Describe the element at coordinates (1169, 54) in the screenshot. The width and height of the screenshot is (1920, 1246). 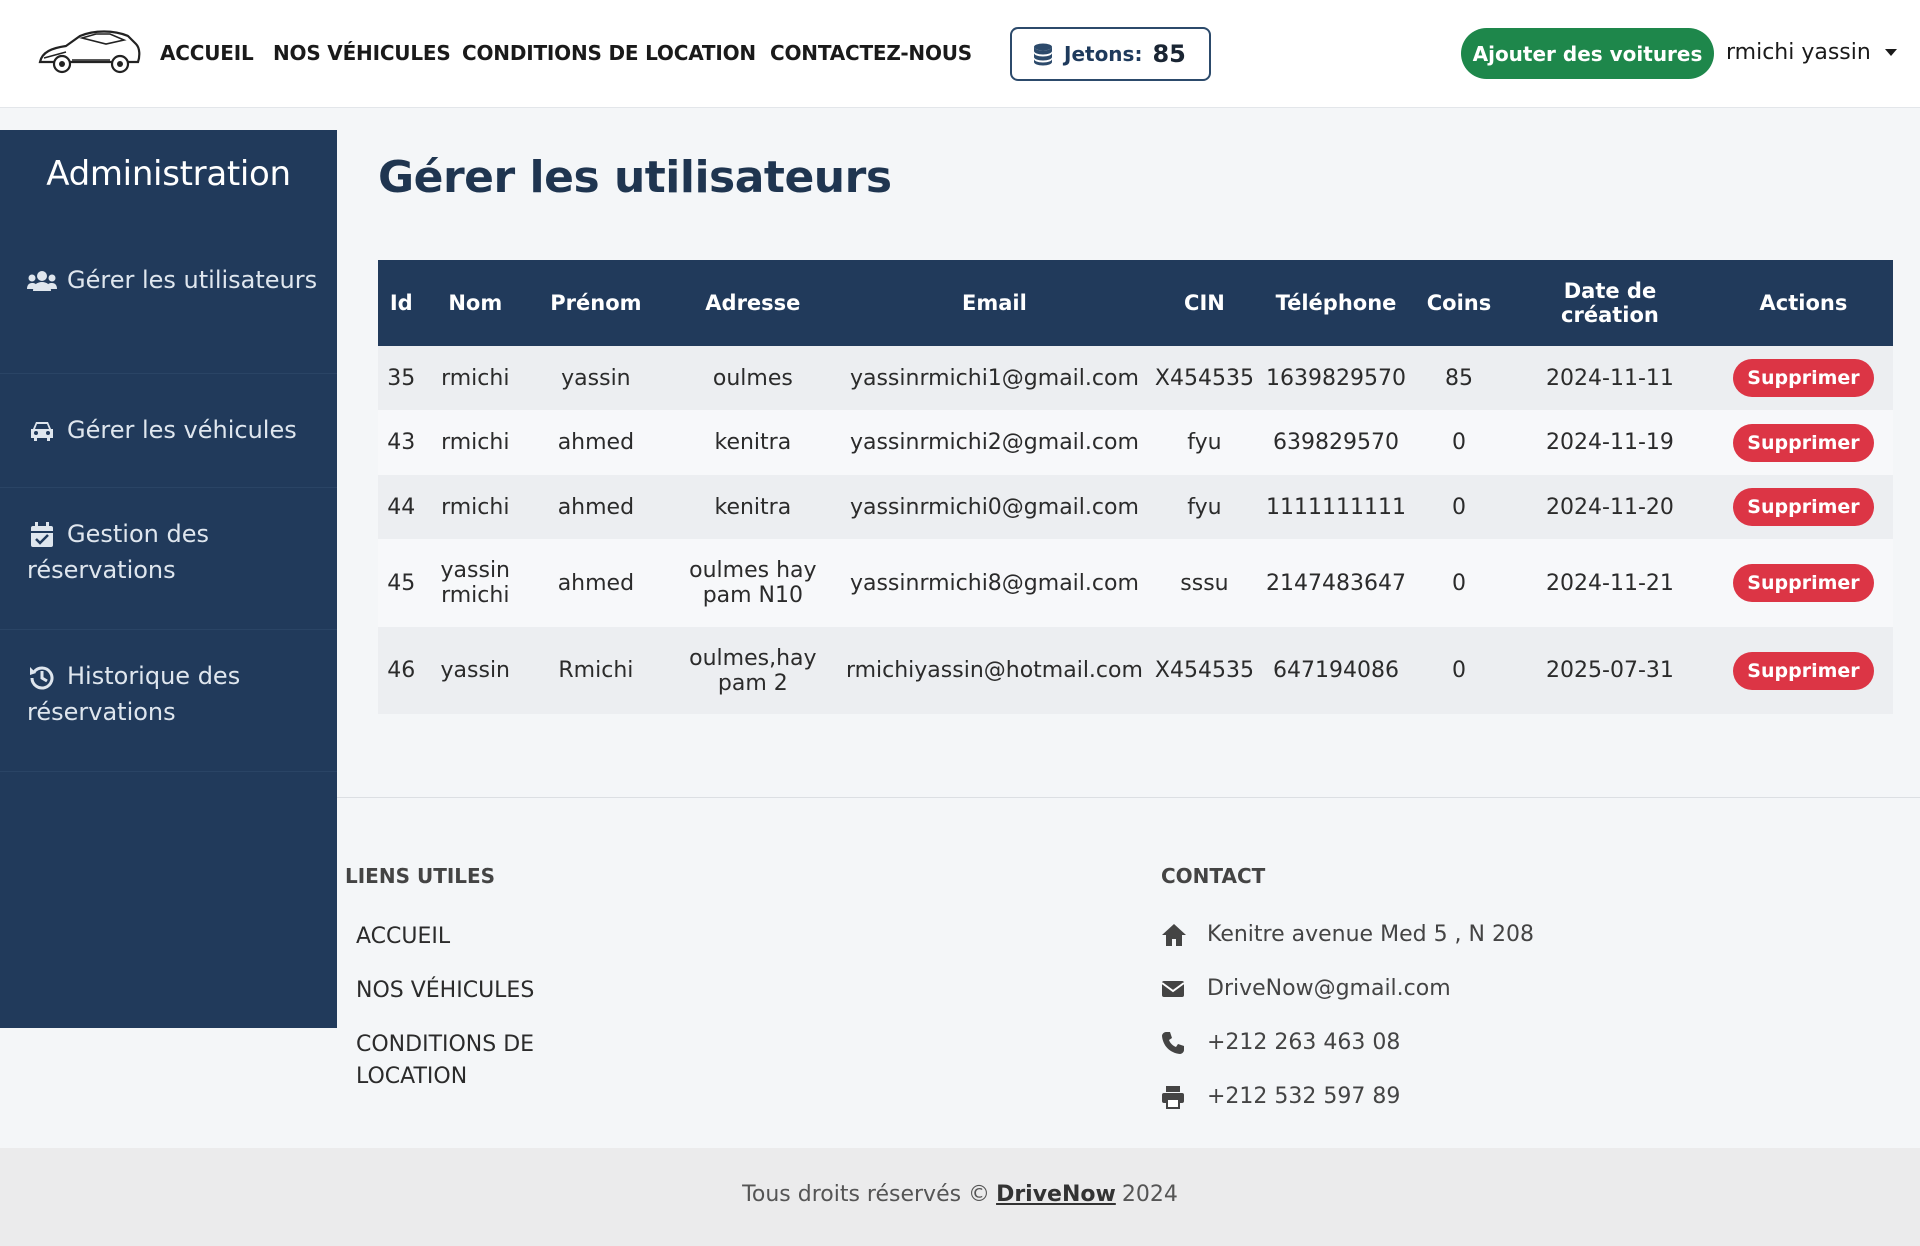
I see `coins-value: 85` at that location.